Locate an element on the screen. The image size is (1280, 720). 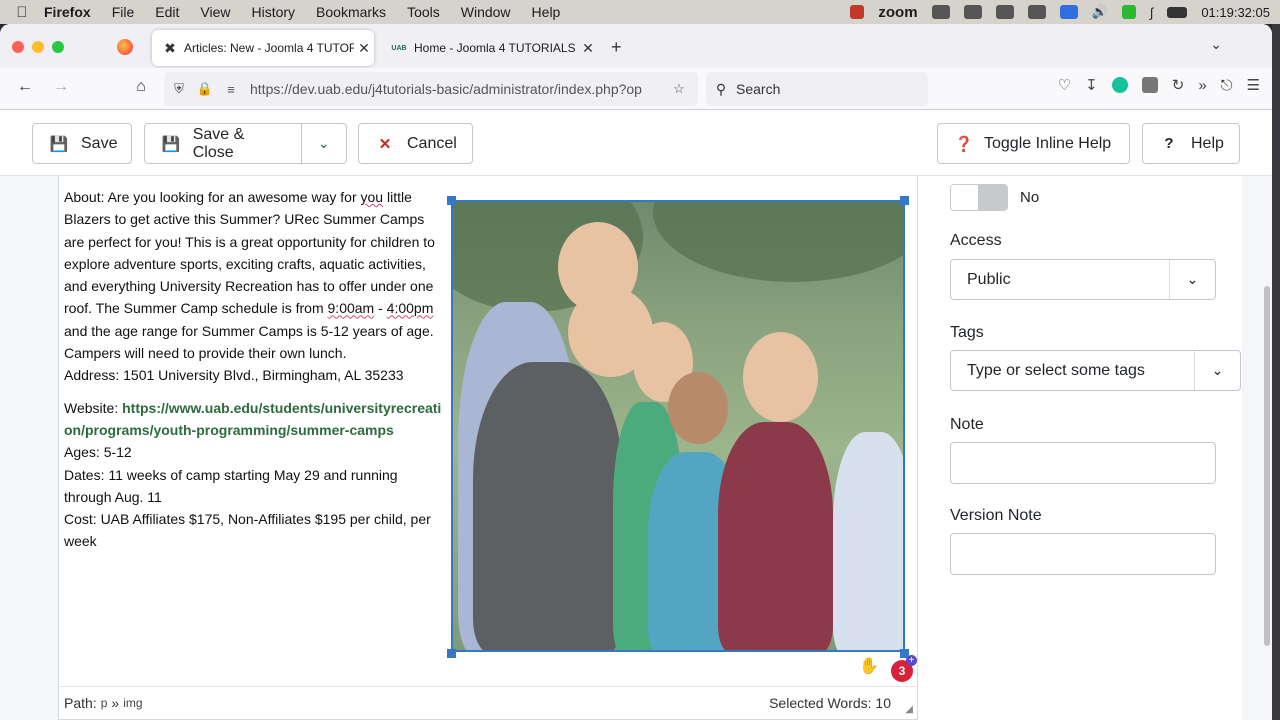
help-button: ? Help is located at coordinates (1191, 143).